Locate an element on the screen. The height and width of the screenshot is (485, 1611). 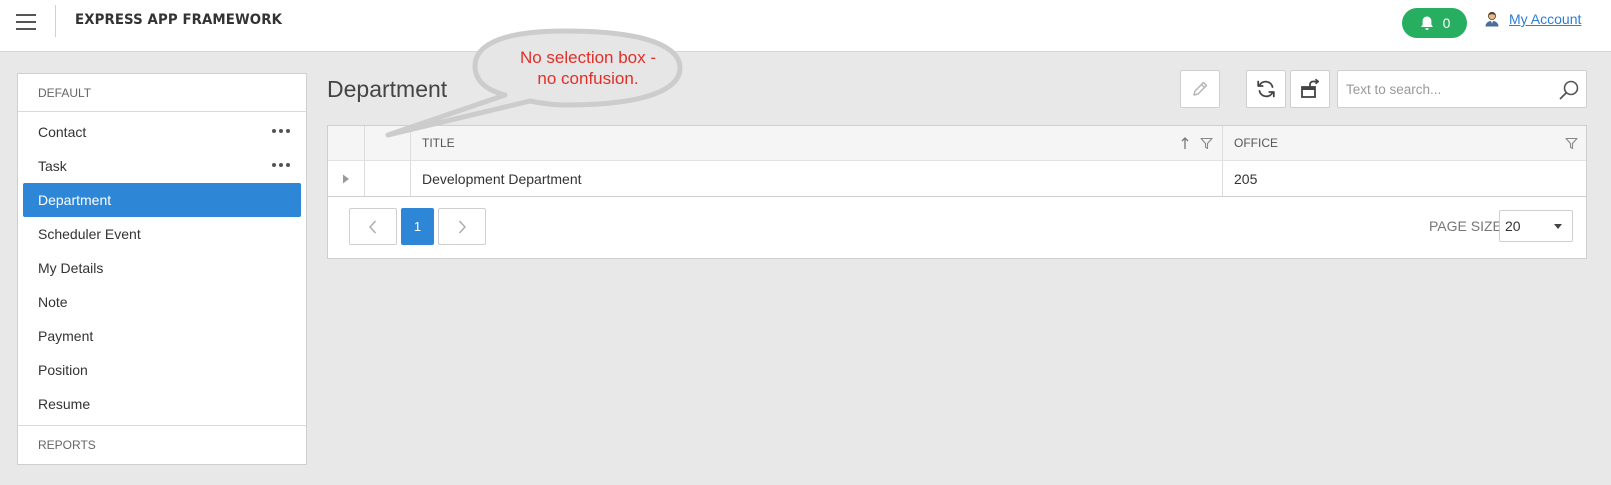
sidebar-item-resume: Resume is located at coordinates (162, 404).